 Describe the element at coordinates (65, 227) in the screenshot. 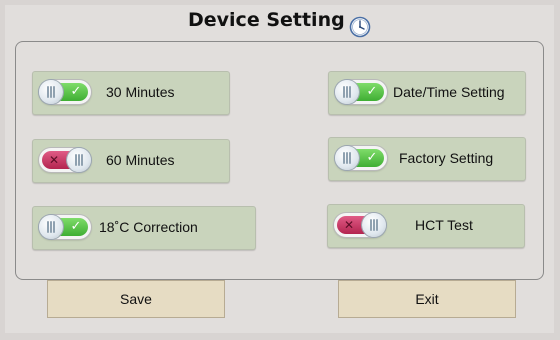

I see `toggle-switch-18c-correction: ✓` at that location.